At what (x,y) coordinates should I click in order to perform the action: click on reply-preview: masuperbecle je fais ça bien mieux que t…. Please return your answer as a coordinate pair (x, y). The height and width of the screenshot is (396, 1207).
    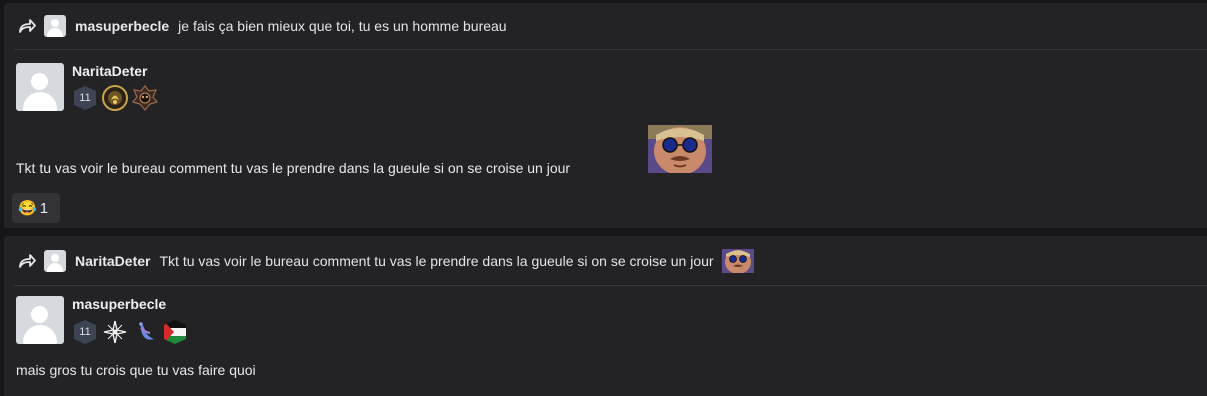
    Looking at the image, I should click on (611, 26).